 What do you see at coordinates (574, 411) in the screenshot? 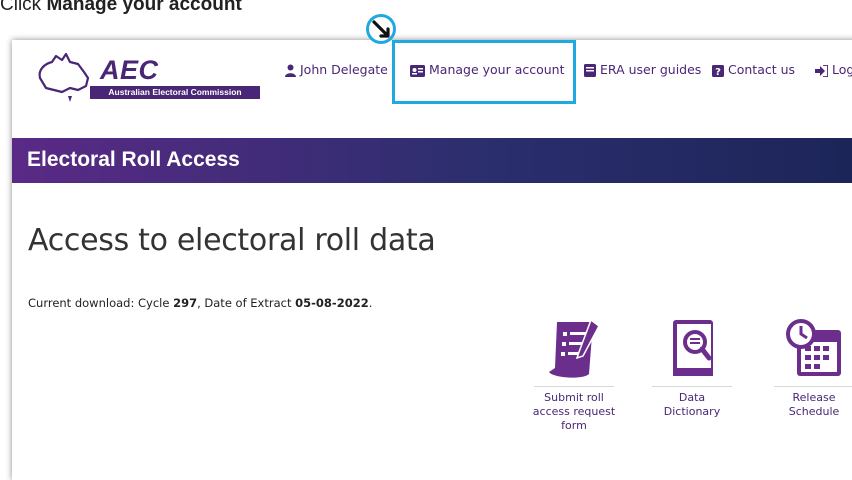
I see `tile-label: Submit roll access request form` at bounding box center [574, 411].